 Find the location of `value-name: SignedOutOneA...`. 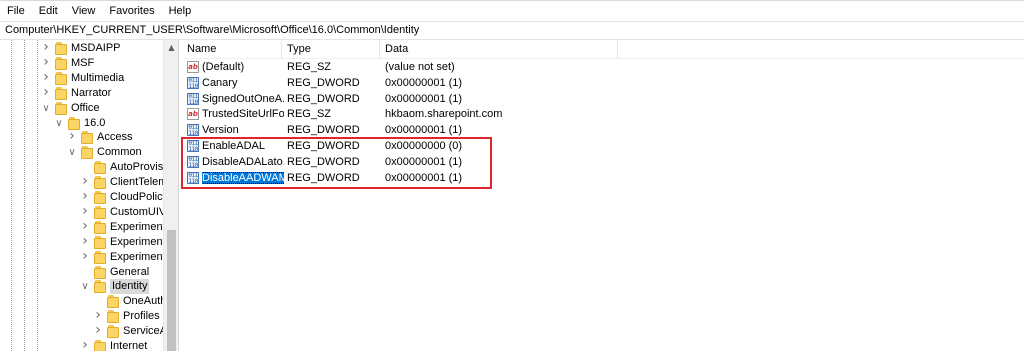

value-name: SignedOutOneA... is located at coordinates (243, 98).